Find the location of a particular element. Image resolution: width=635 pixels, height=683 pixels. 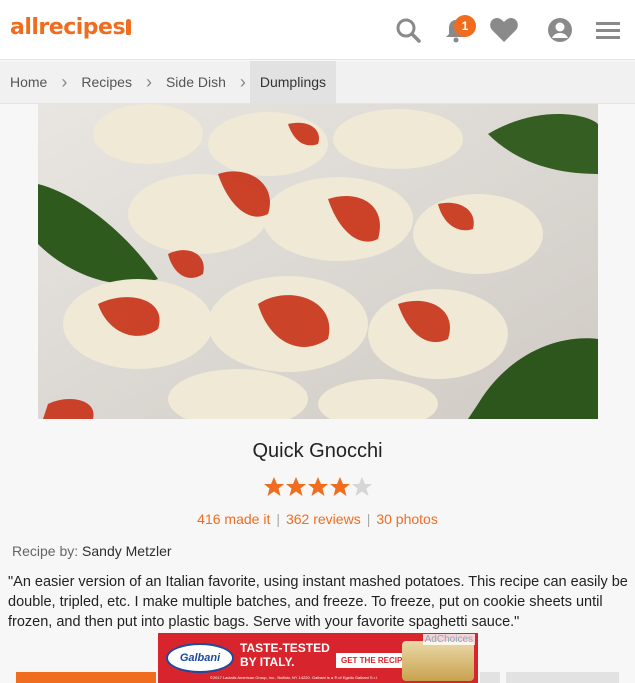

orange-action-button is located at coordinates (86, 677).